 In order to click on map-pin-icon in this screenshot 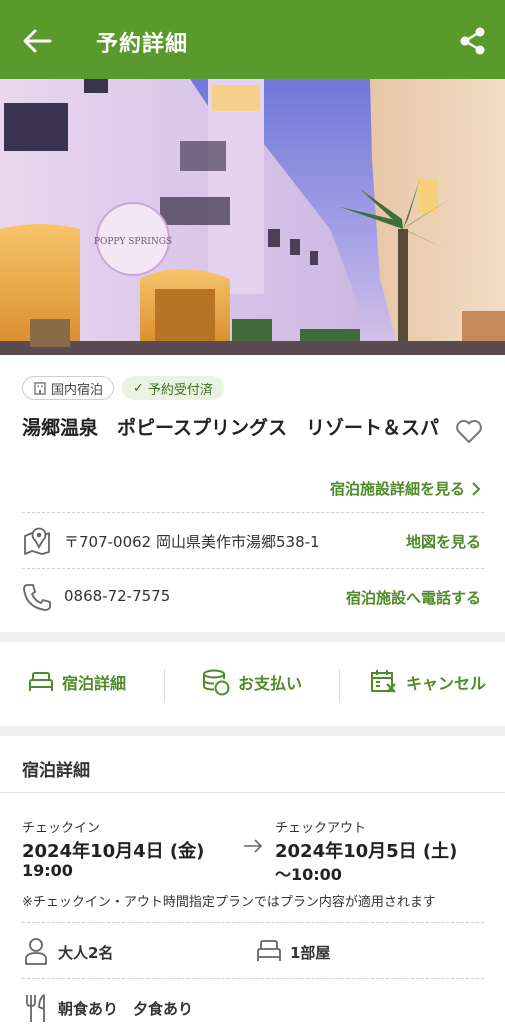, I will do `click(37, 541)`.